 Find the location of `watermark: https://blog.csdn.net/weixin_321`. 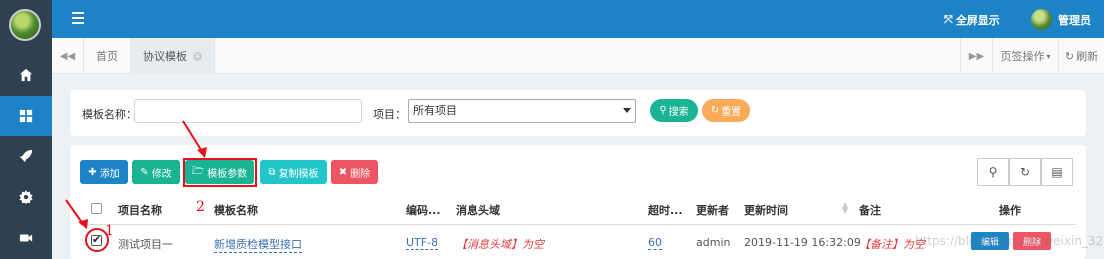

watermark: https://blog.csdn.net/weixin_321 is located at coordinates (1009, 241).